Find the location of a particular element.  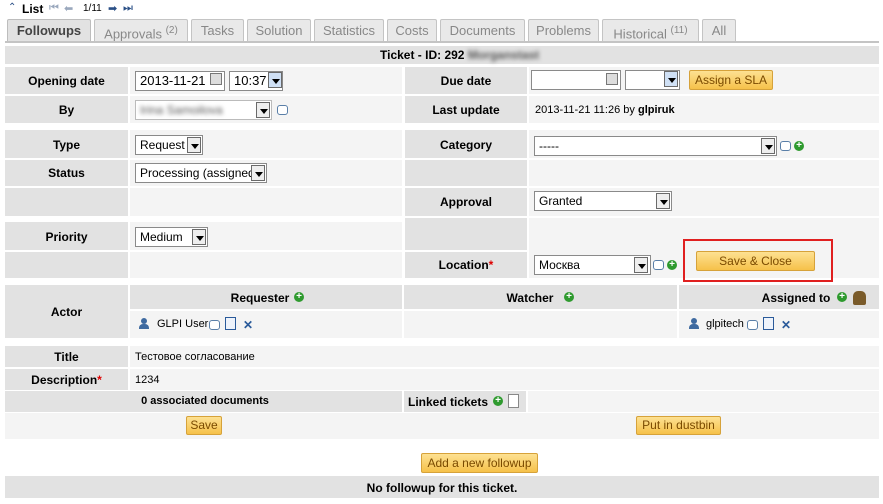

type-label: Type is located at coordinates (66, 145).